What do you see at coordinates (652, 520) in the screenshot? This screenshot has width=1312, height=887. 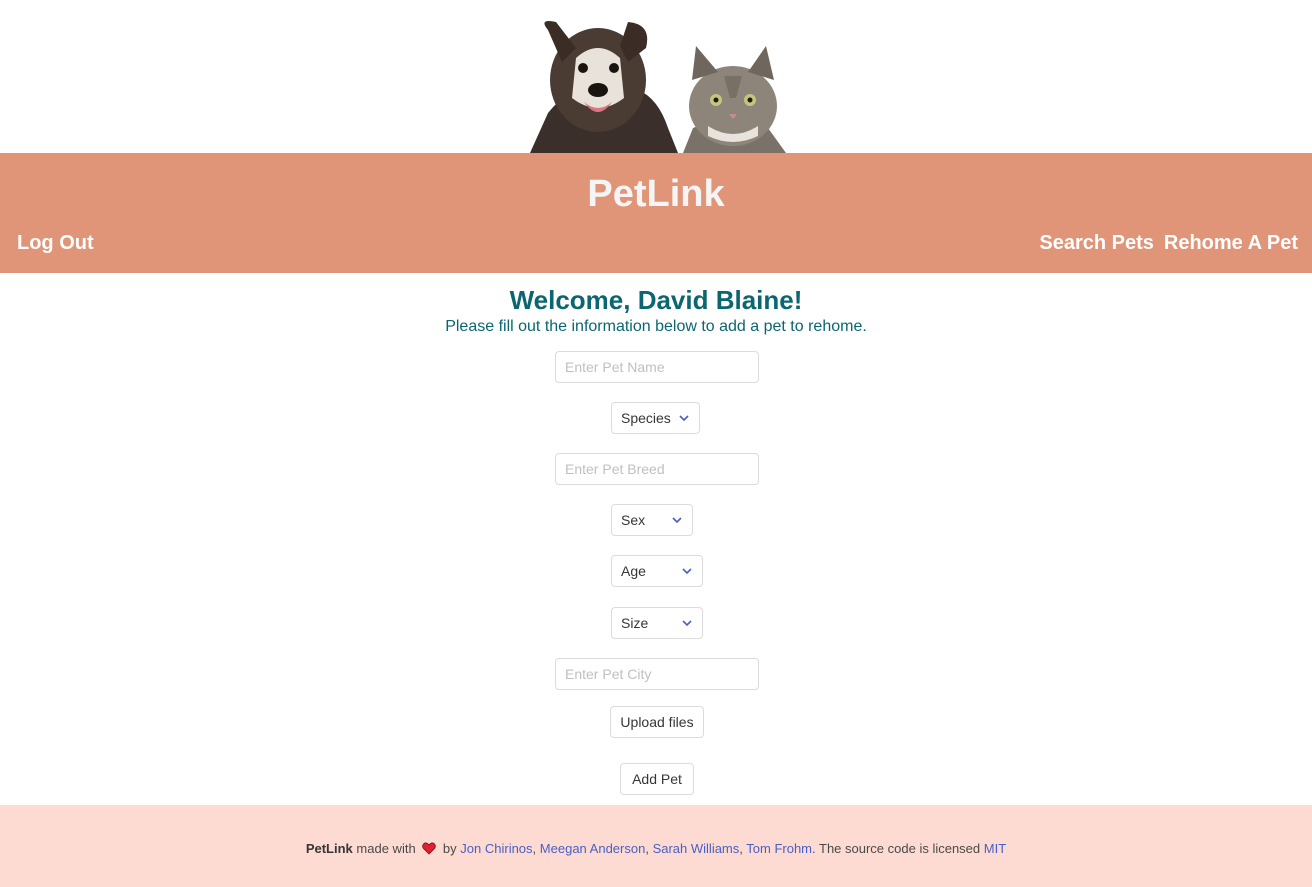 I see `sex-select: Sex` at bounding box center [652, 520].